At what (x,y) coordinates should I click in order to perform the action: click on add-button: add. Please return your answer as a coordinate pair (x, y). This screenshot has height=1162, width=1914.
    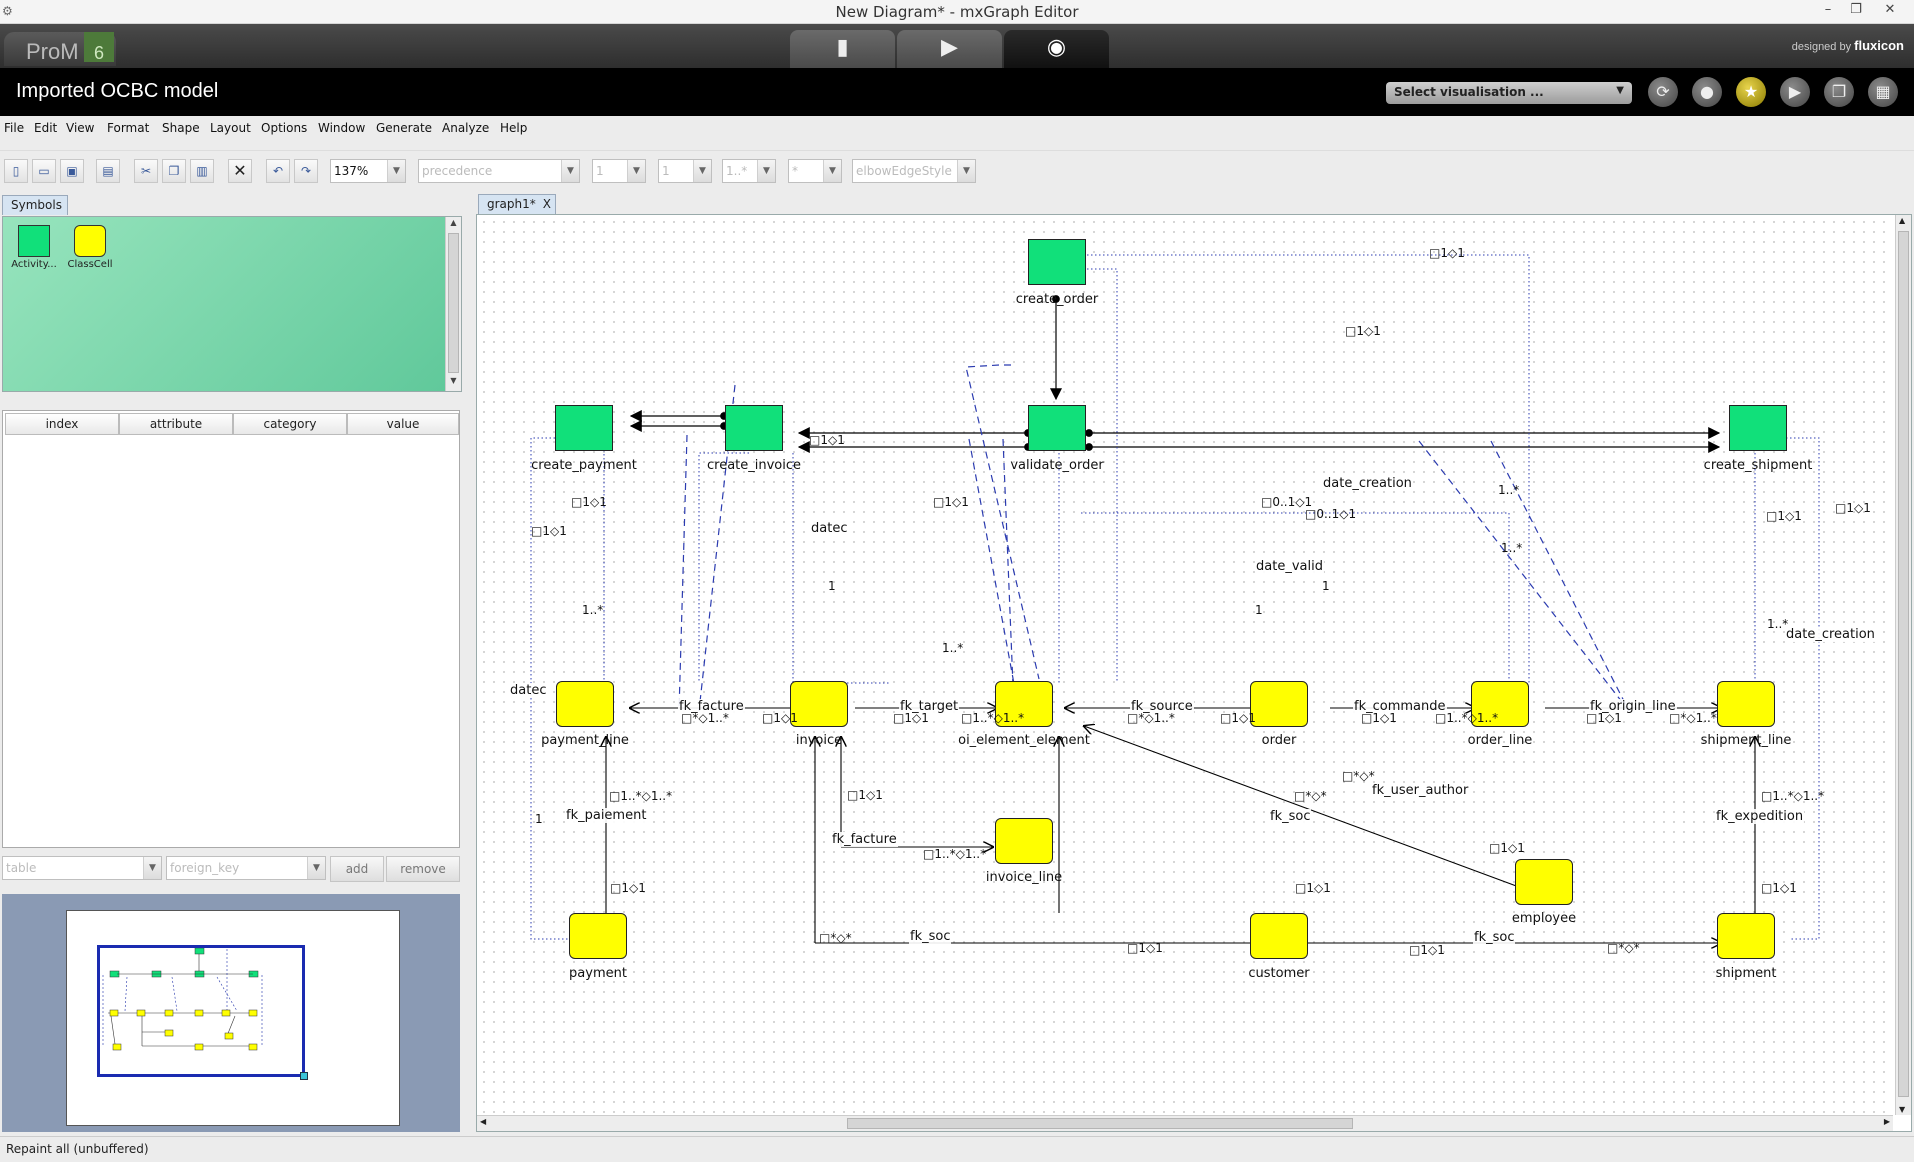
    Looking at the image, I should click on (357, 869).